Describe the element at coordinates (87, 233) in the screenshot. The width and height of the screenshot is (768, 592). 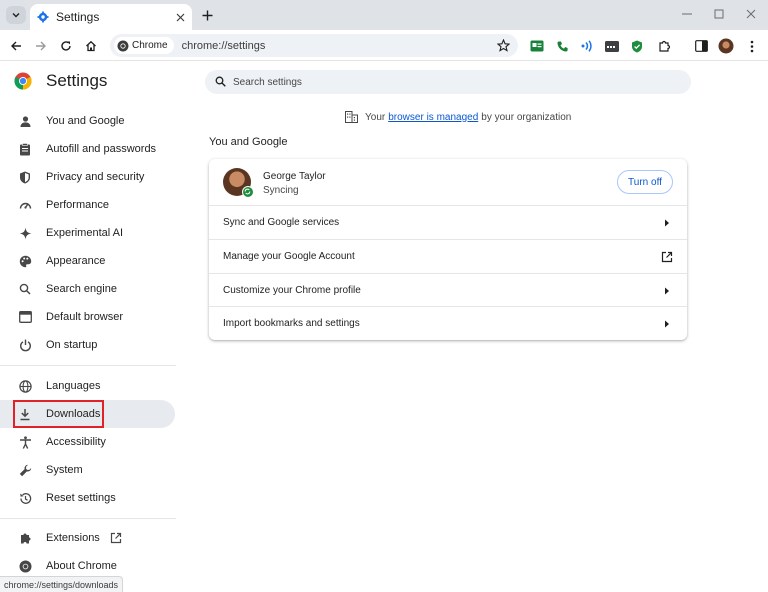
I see `sidebar-item-experimental-ai: Experimental AI` at that location.